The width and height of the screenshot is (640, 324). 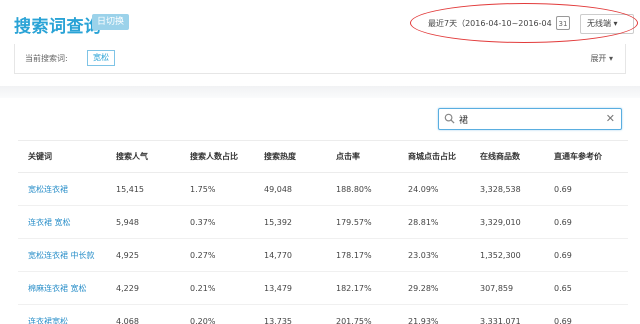 I want to click on current-keyword-label: 当前搜索词:, so click(x=46, y=58).